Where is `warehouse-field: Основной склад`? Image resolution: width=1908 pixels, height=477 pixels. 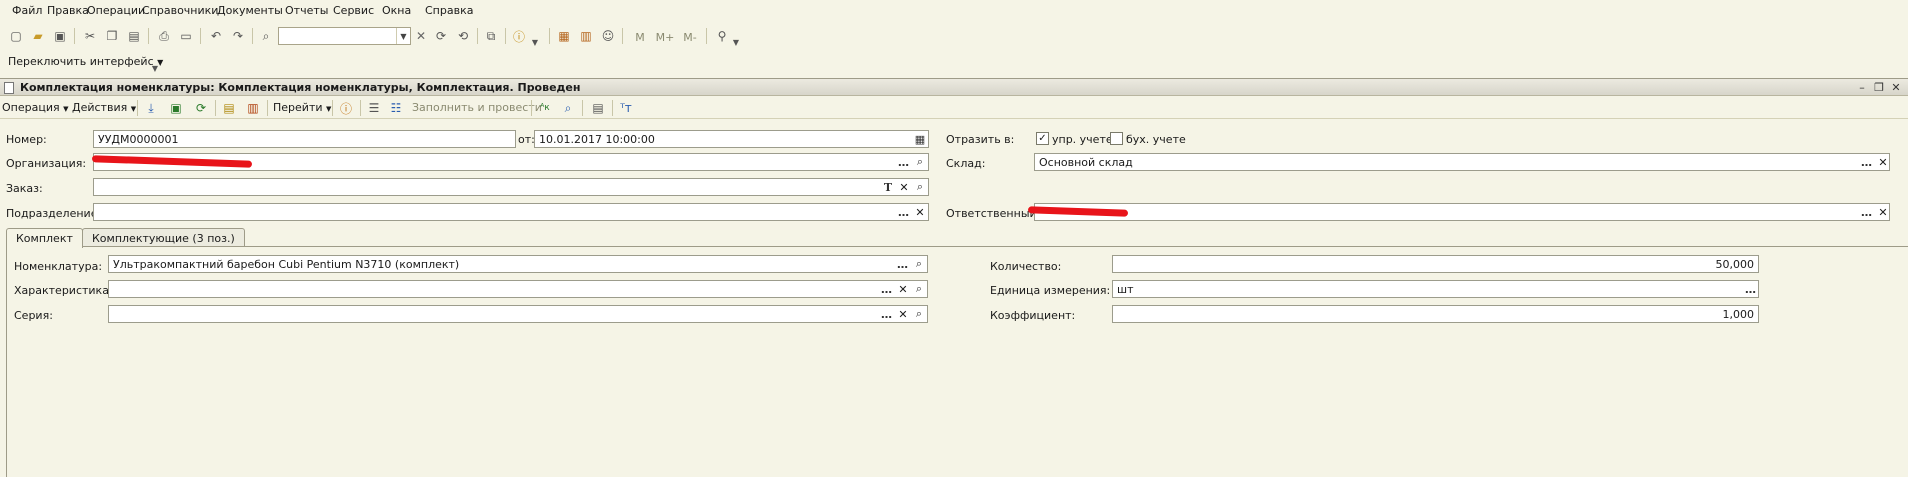 warehouse-field: Основной склад is located at coordinates (1462, 162).